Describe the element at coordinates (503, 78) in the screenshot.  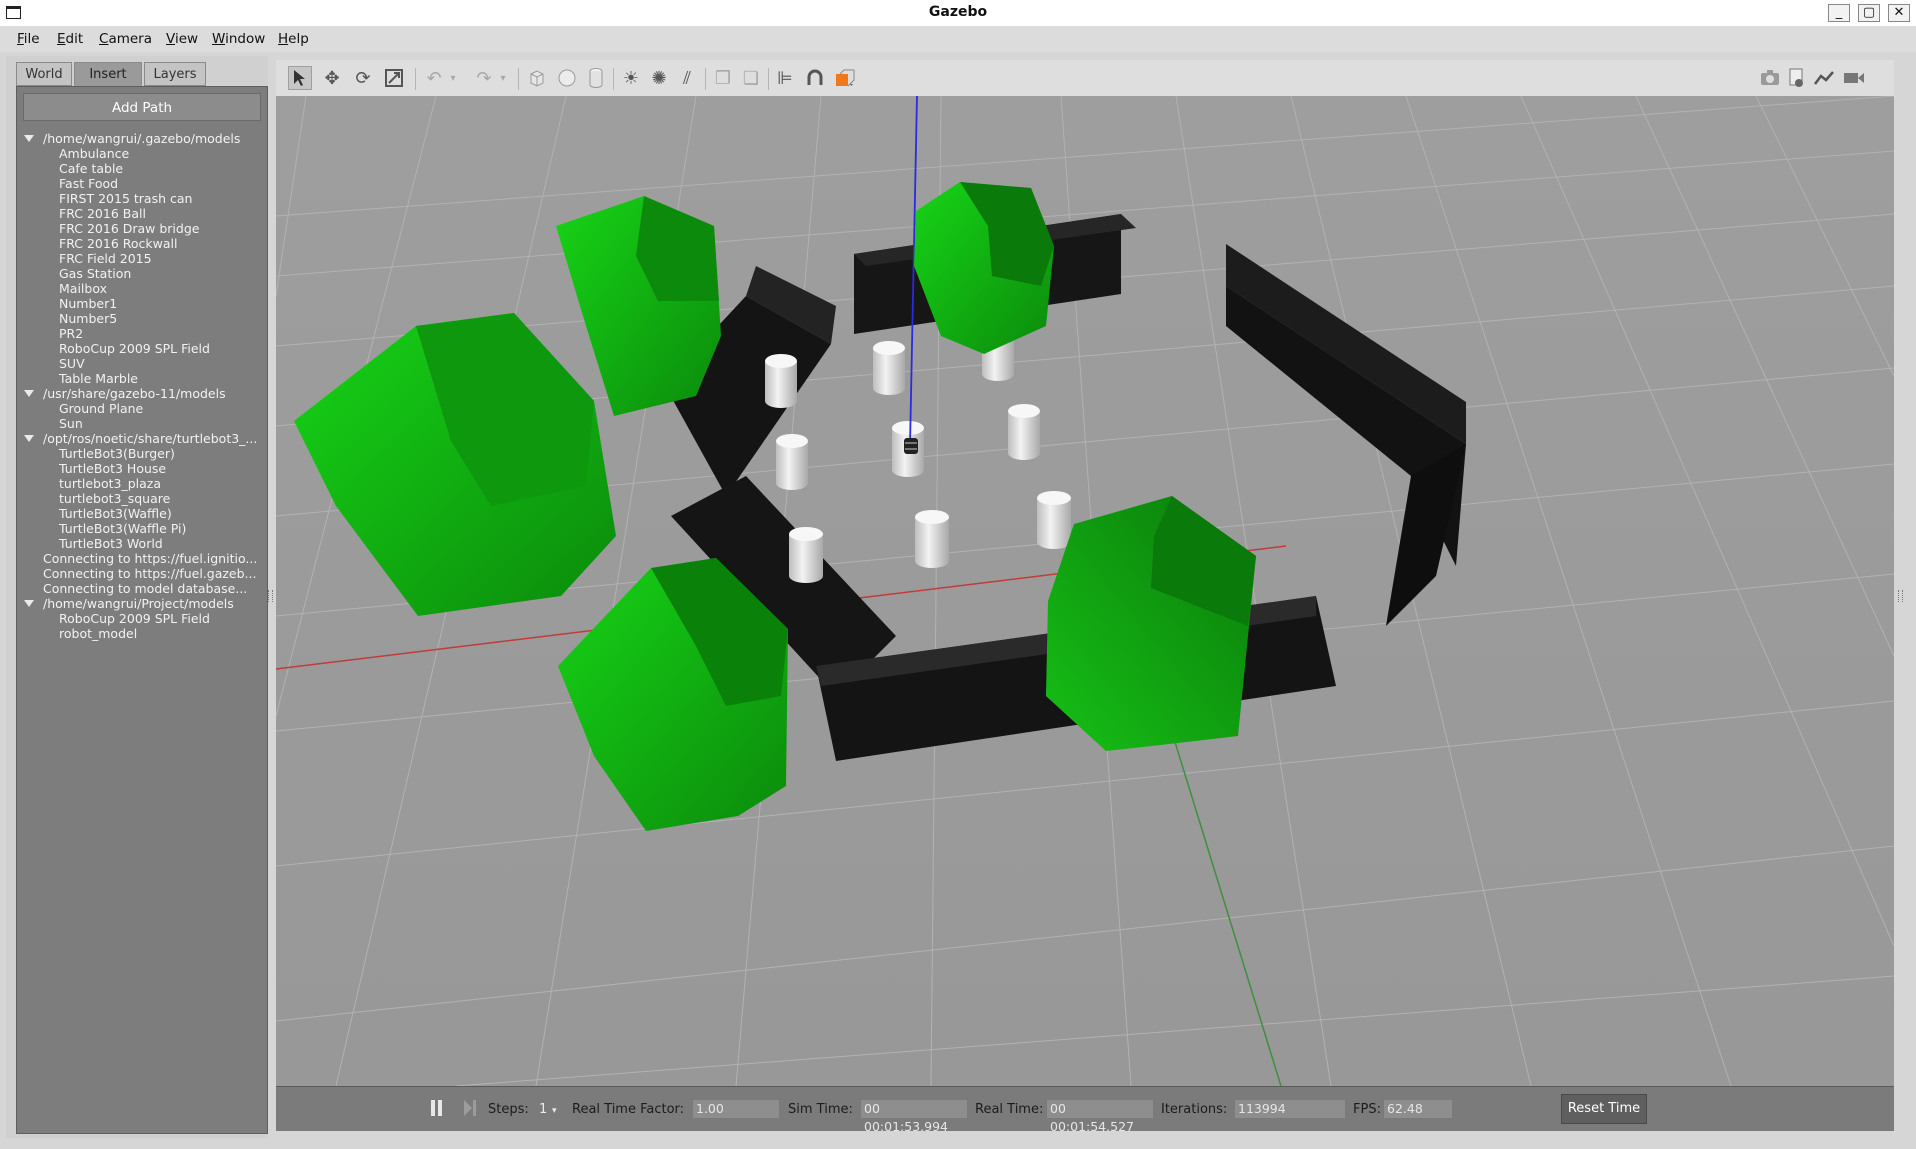
I see `redo-dropdown-icon: ▾` at that location.